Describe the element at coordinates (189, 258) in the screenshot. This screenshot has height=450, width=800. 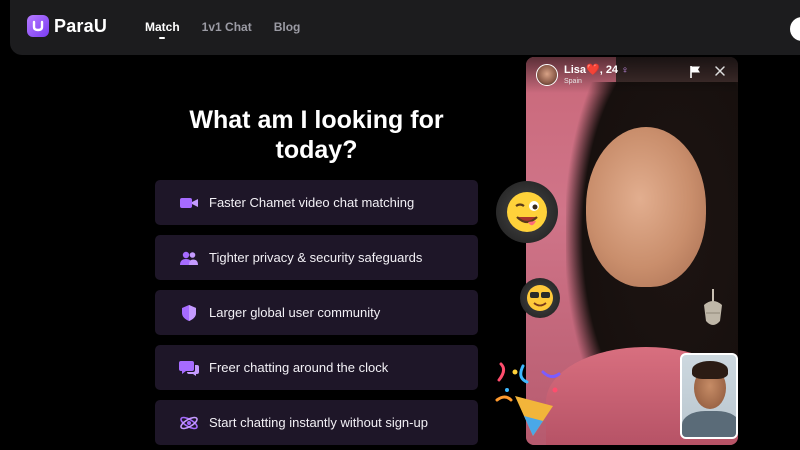
I see `users-icon` at that location.